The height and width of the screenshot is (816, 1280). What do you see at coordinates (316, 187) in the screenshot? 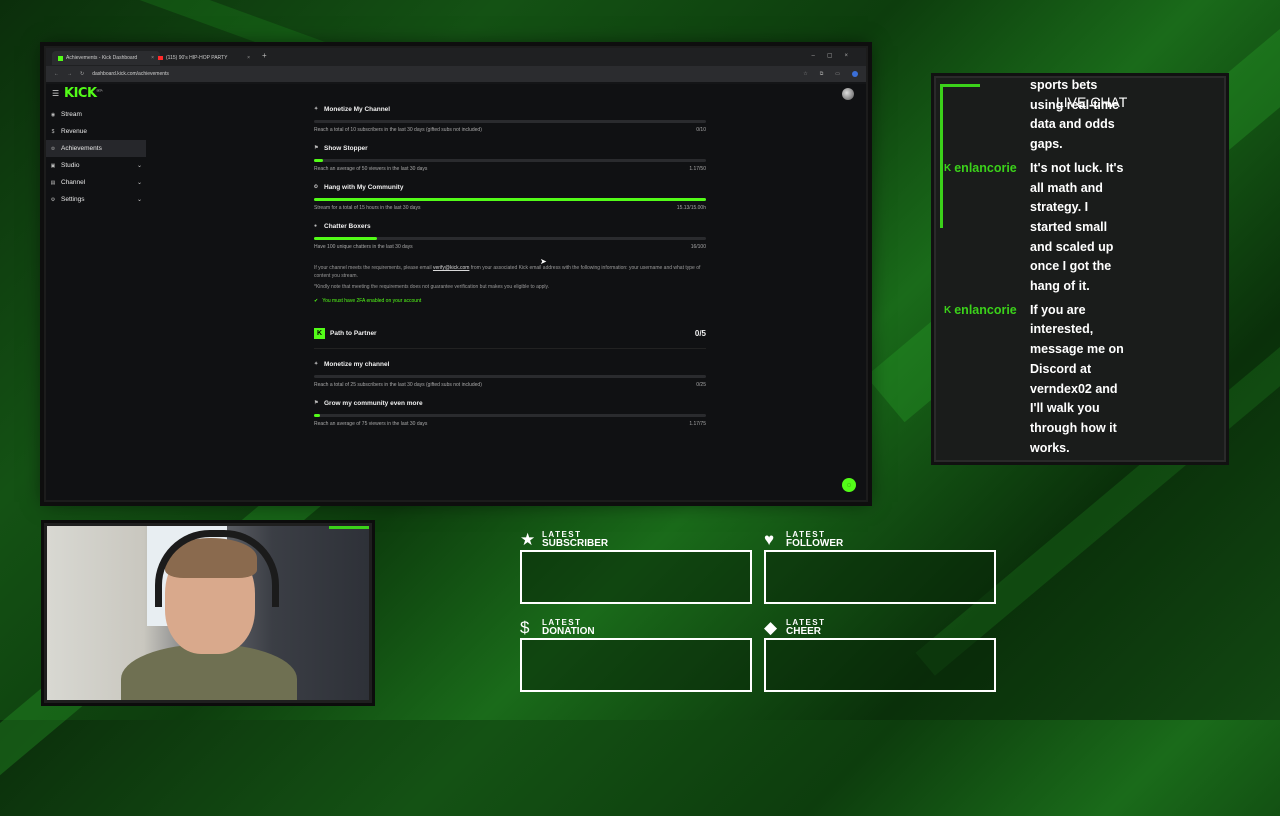
I see `hours-icon: ⏲` at bounding box center [316, 187].